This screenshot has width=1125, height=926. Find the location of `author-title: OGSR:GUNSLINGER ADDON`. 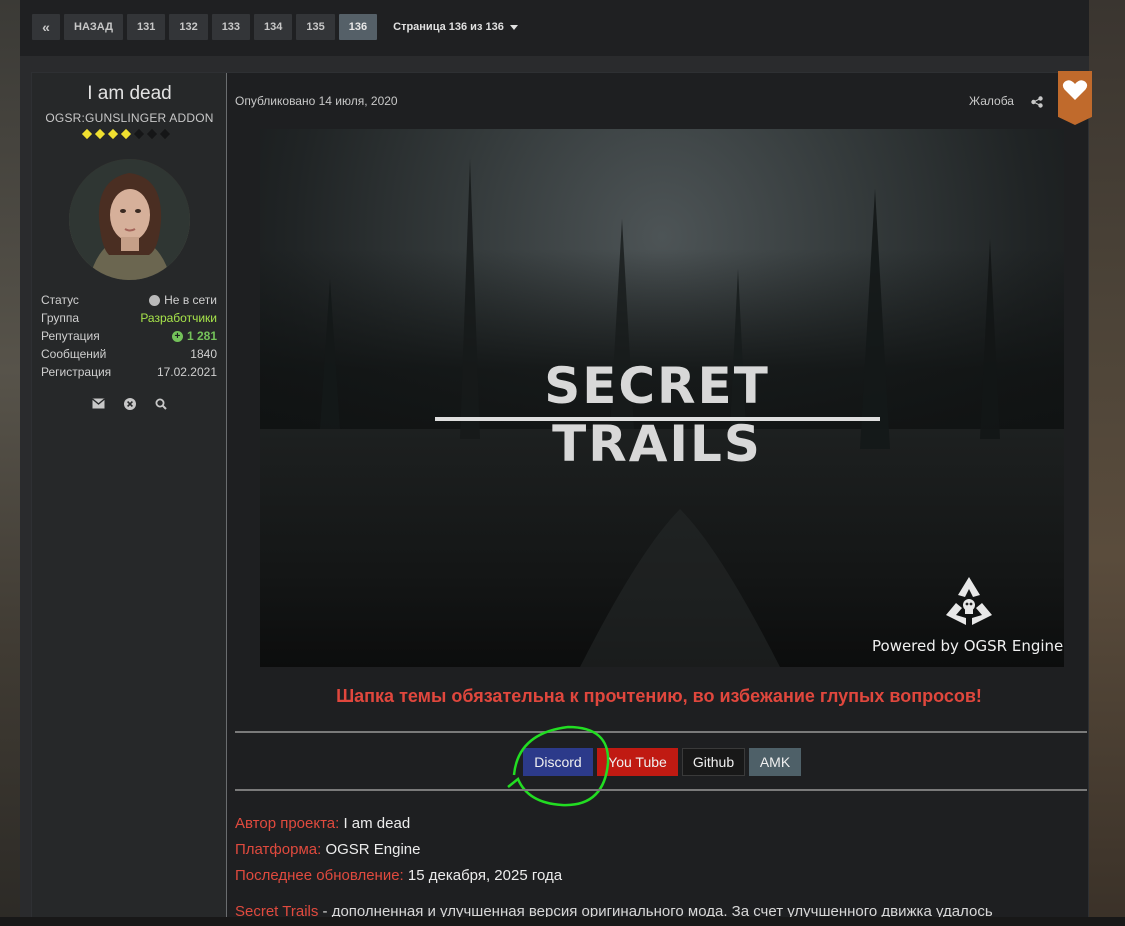

author-title: OGSR:GUNSLINGER ADDON is located at coordinates (129, 118).